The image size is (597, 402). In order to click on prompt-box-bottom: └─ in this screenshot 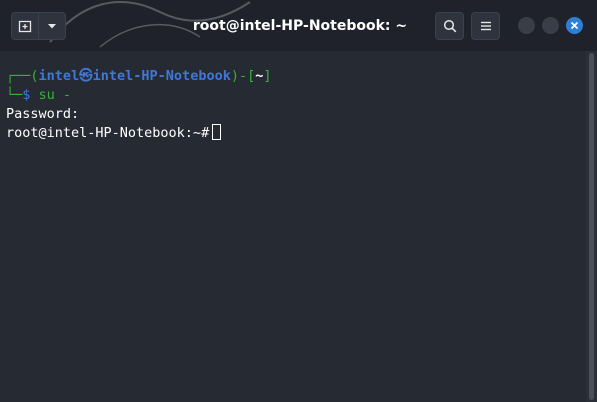, I will do `click(14, 95)`.